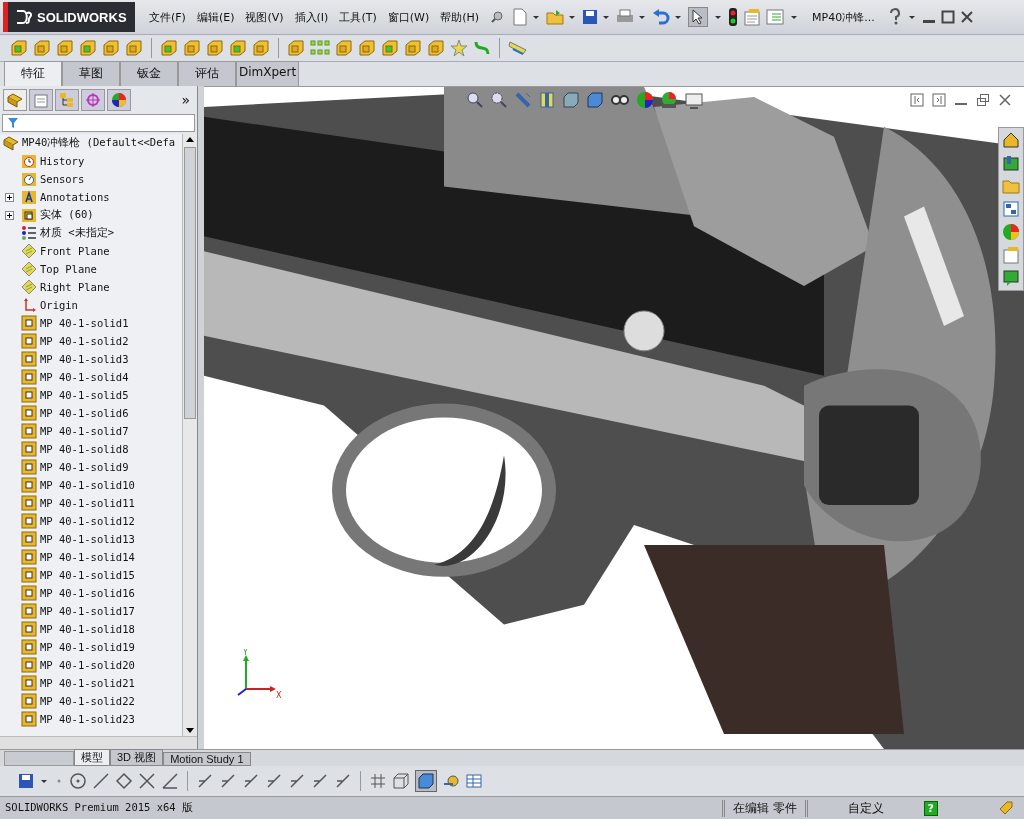  What do you see at coordinates (1011, 209) in the screenshot?
I see `view-palette-icon` at bounding box center [1011, 209].